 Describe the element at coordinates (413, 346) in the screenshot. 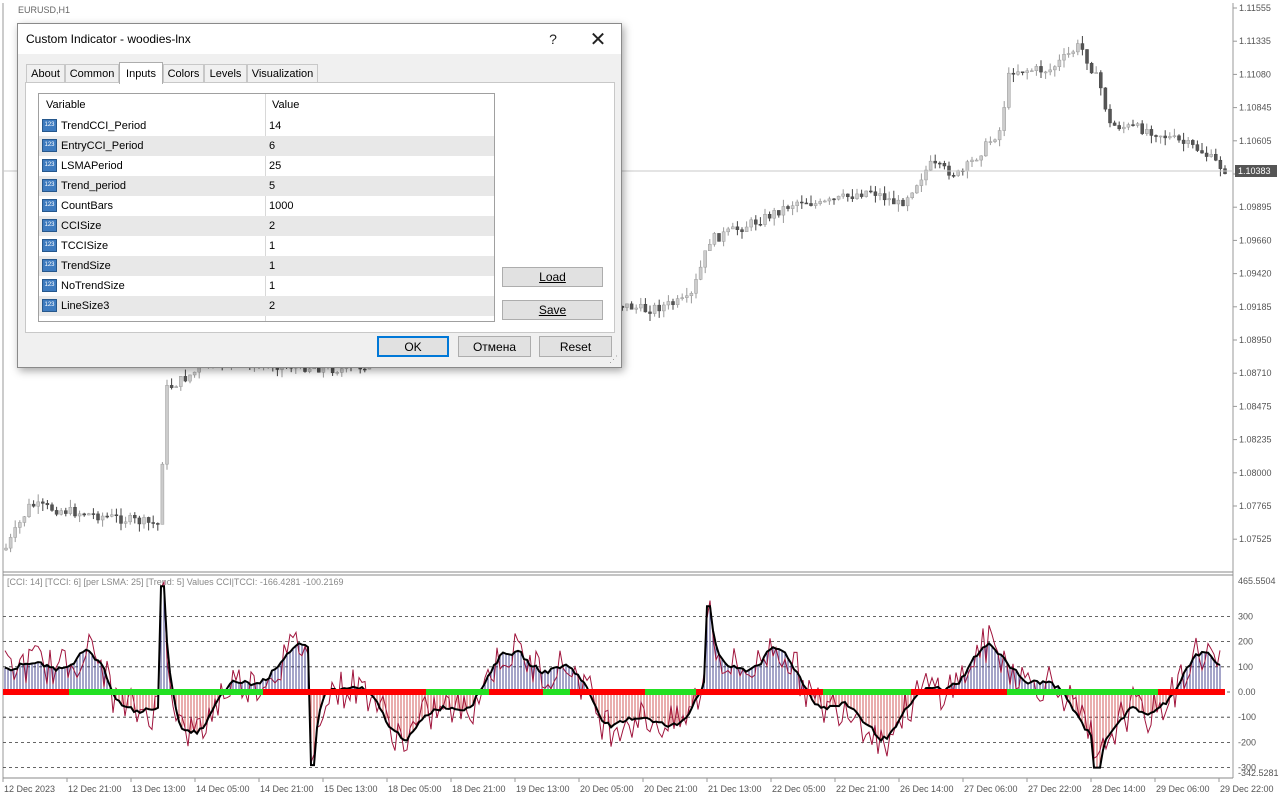

I see `ok-button: OK` at that location.